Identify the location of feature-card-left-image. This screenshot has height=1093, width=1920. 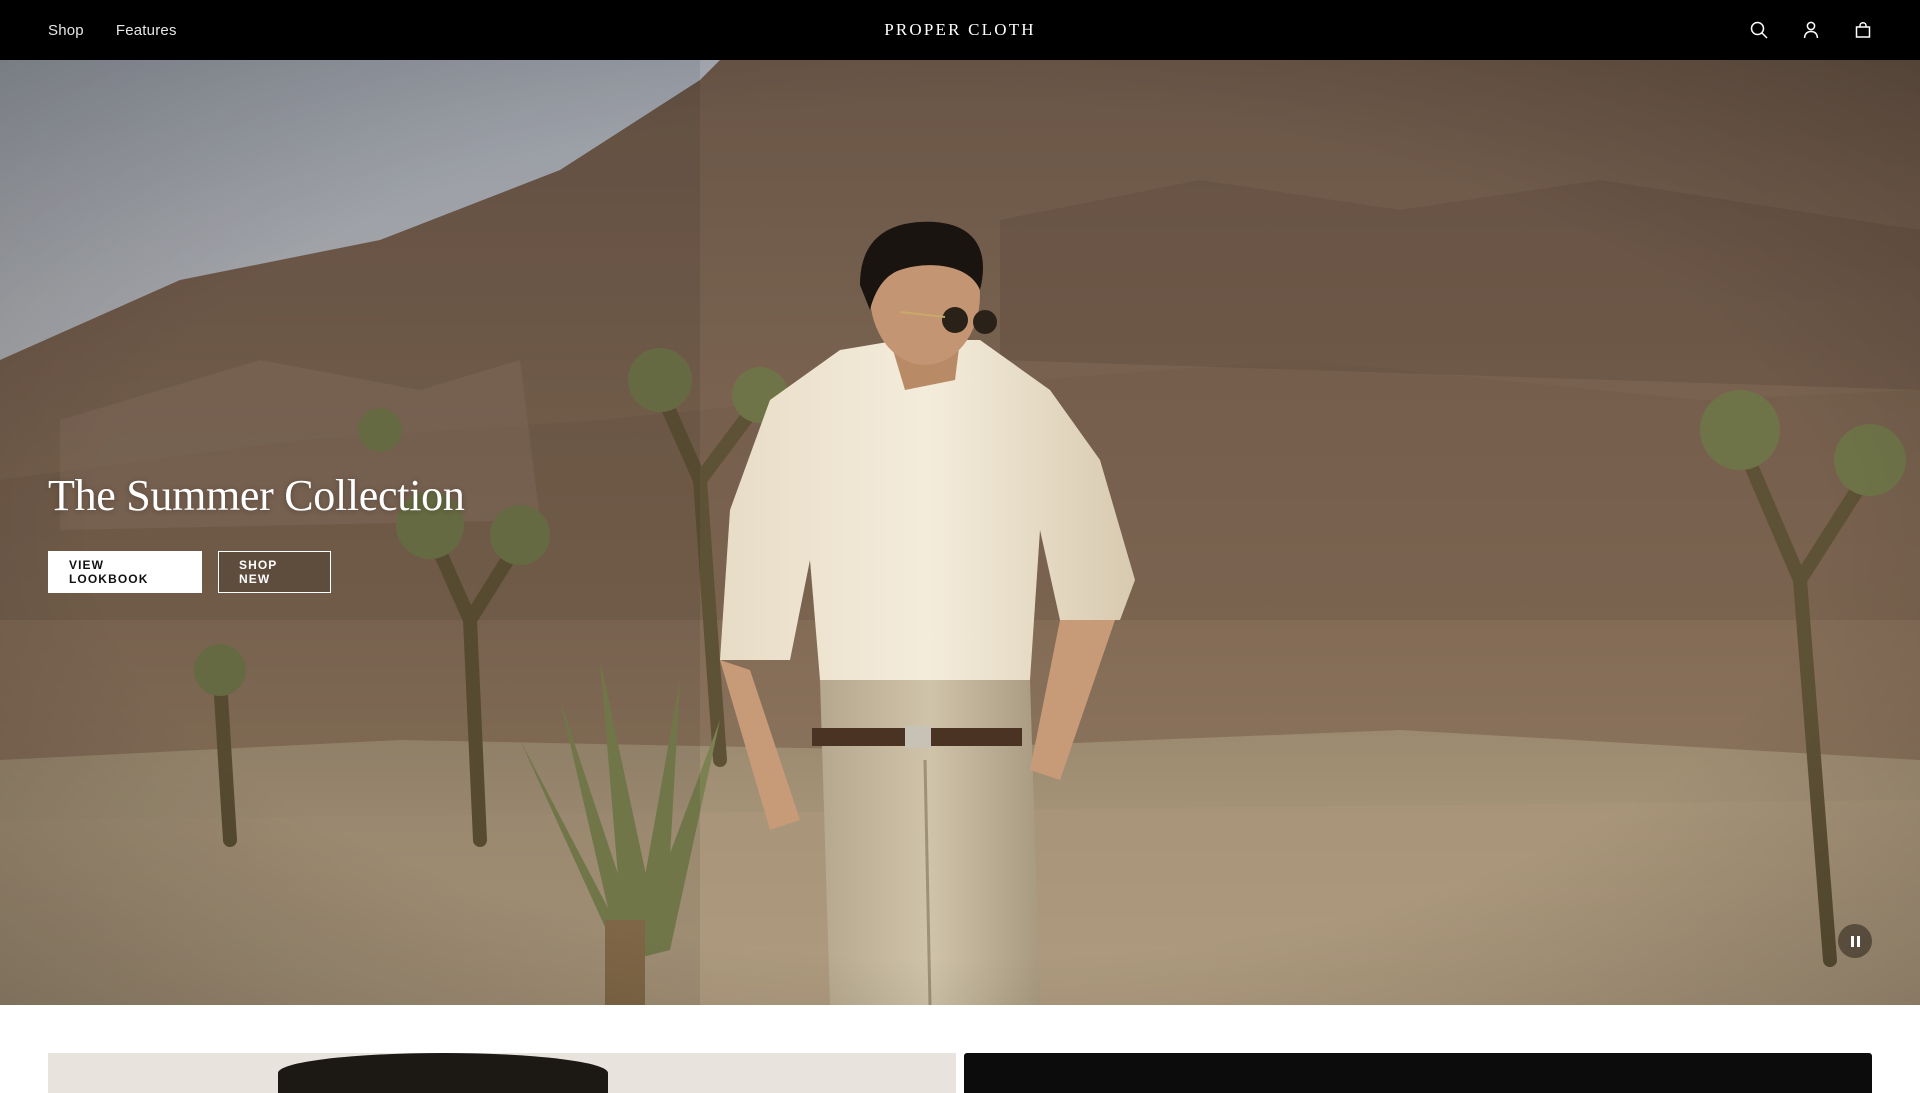
(443, 1073).